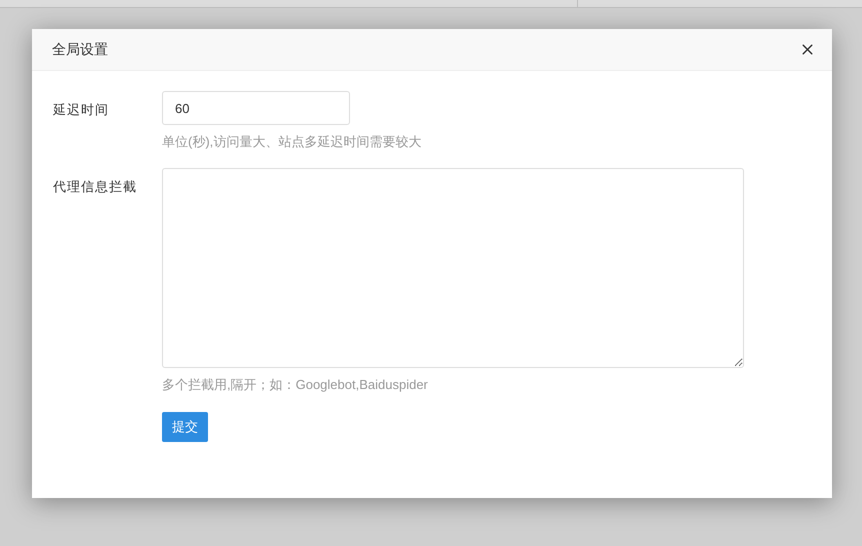  What do you see at coordinates (185, 427) in the screenshot?
I see `submit-button: 提交` at bounding box center [185, 427].